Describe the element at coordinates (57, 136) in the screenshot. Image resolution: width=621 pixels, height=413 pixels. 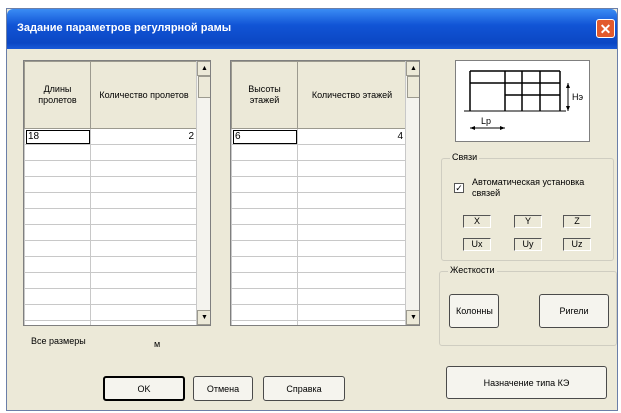
I see `table-cell: 18` at that location.